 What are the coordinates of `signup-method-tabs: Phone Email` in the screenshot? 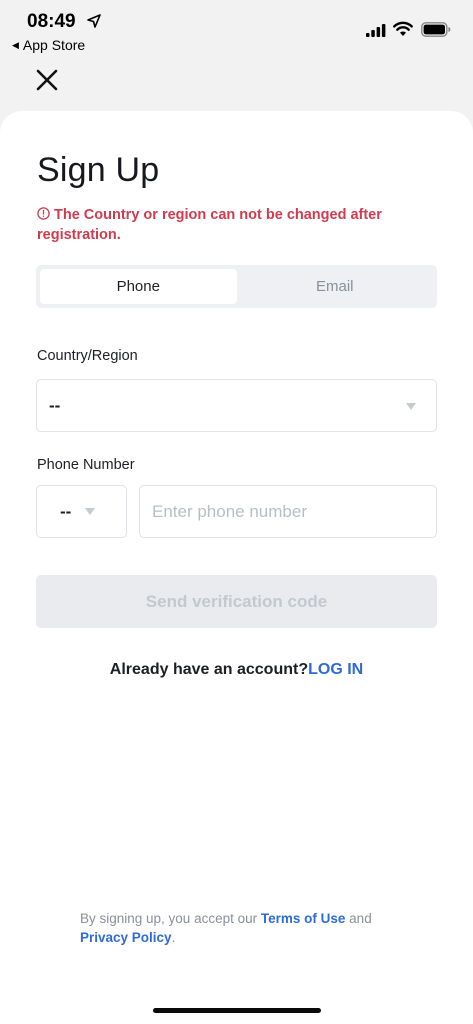 It's located at (236, 286).